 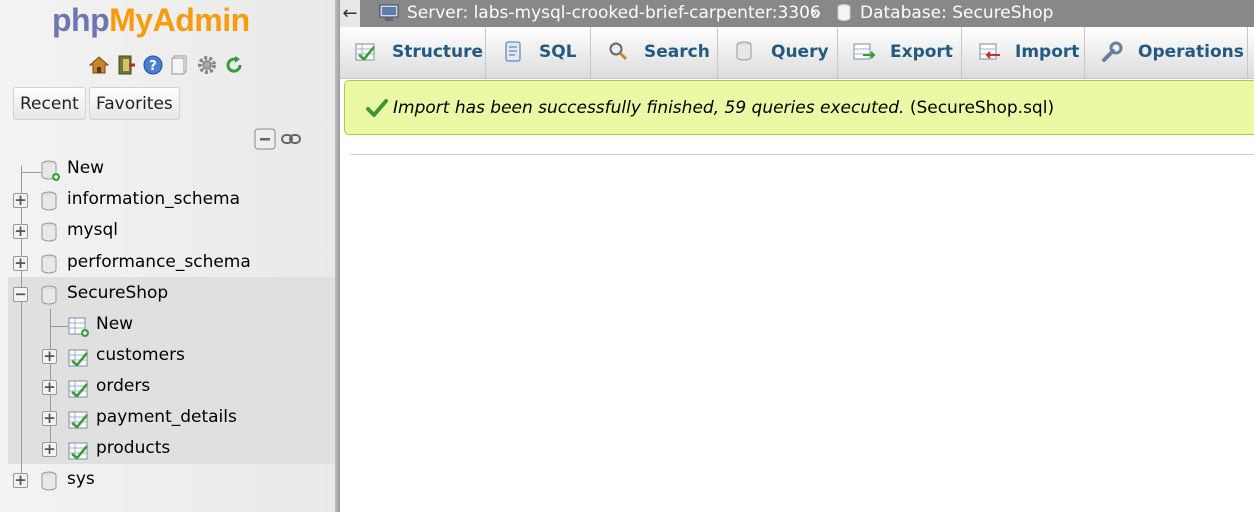 I want to click on tree-item-label: mysql, so click(x=92, y=230).